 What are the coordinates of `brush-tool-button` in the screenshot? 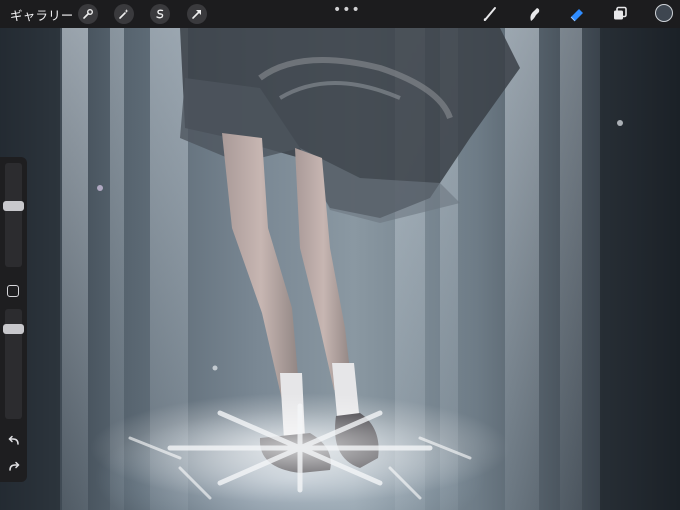 It's located at (490, 14).